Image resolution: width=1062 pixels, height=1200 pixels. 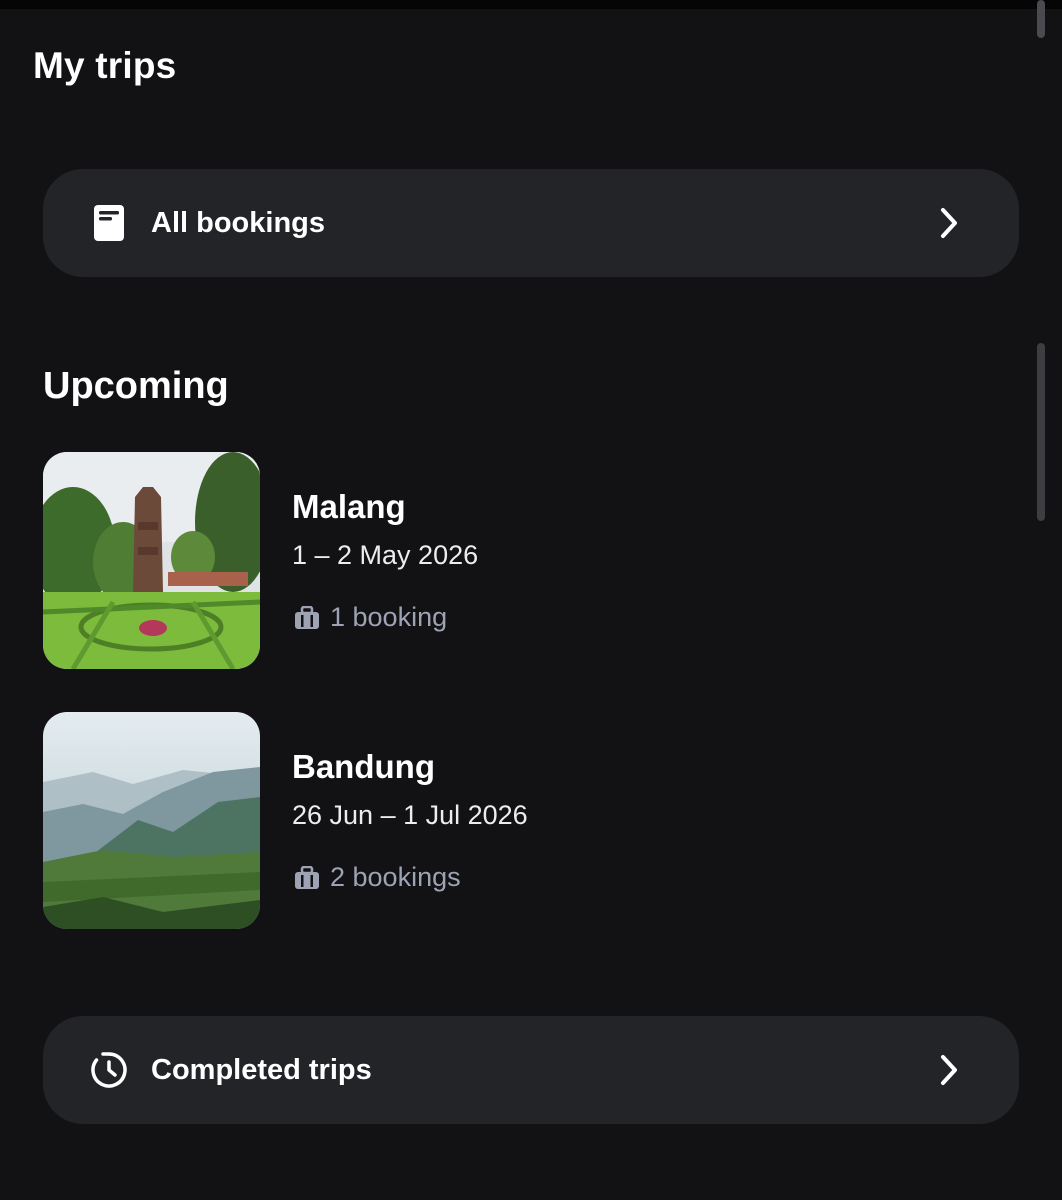 What do you see at coordinates (109, 1070) in the screenshot?
I see `history-clock-icon` at bounding box center [109, 1070].